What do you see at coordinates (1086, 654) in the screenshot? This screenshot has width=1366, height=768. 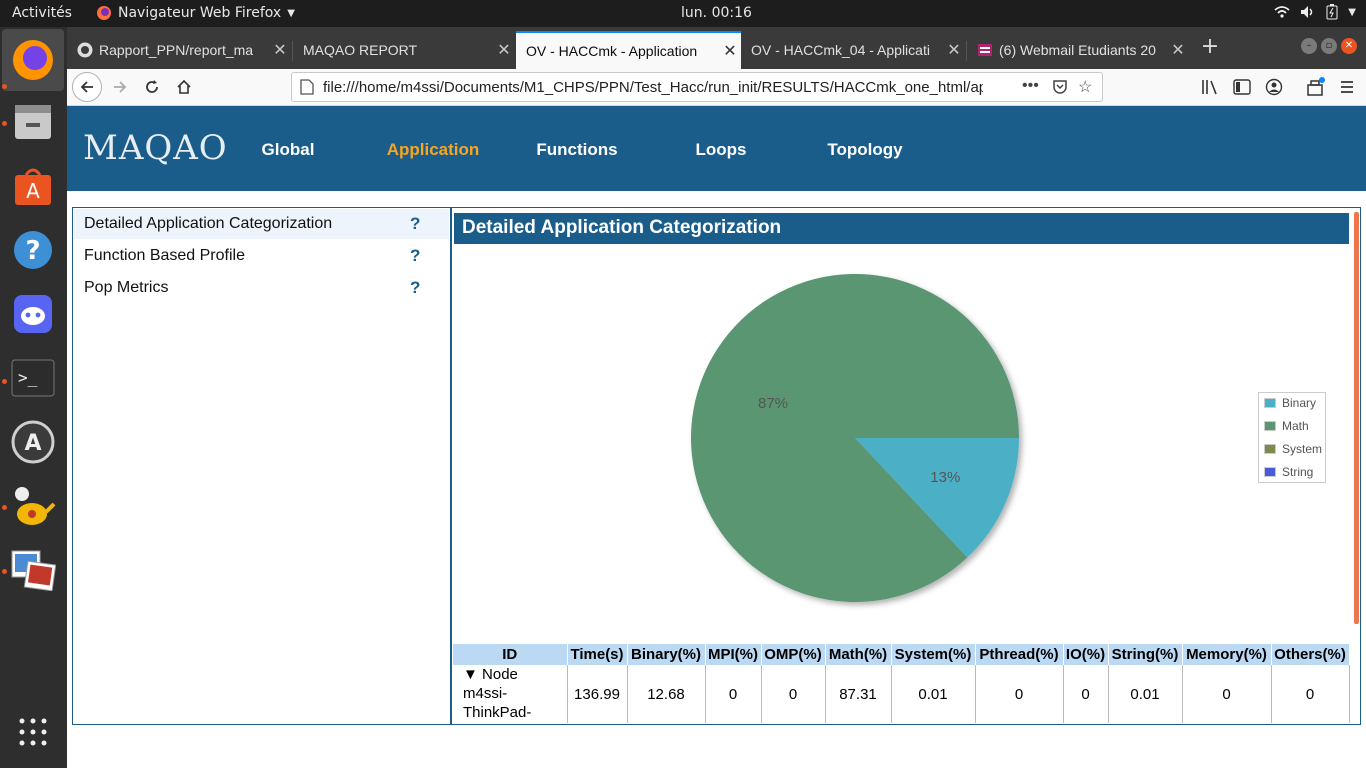 I see `column-header: IO(%)` at bounding box center [1086, 654].